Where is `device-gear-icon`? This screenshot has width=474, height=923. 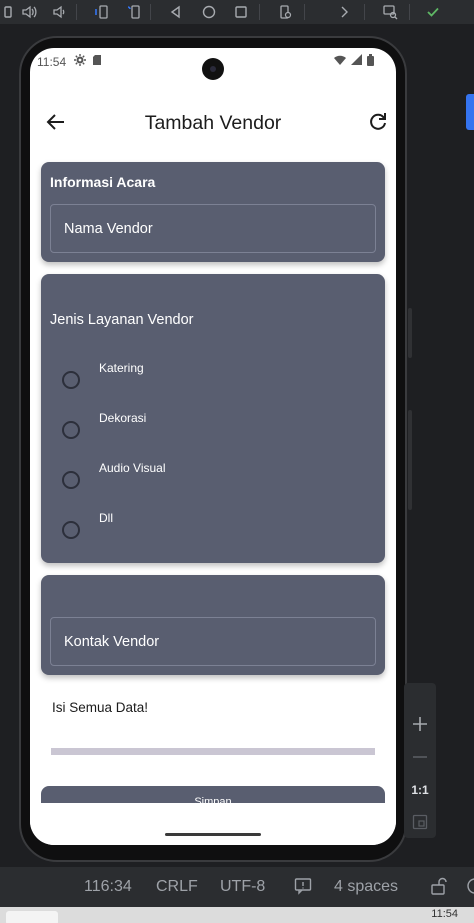
device-gear-icon is located at coordinates (286, 12).